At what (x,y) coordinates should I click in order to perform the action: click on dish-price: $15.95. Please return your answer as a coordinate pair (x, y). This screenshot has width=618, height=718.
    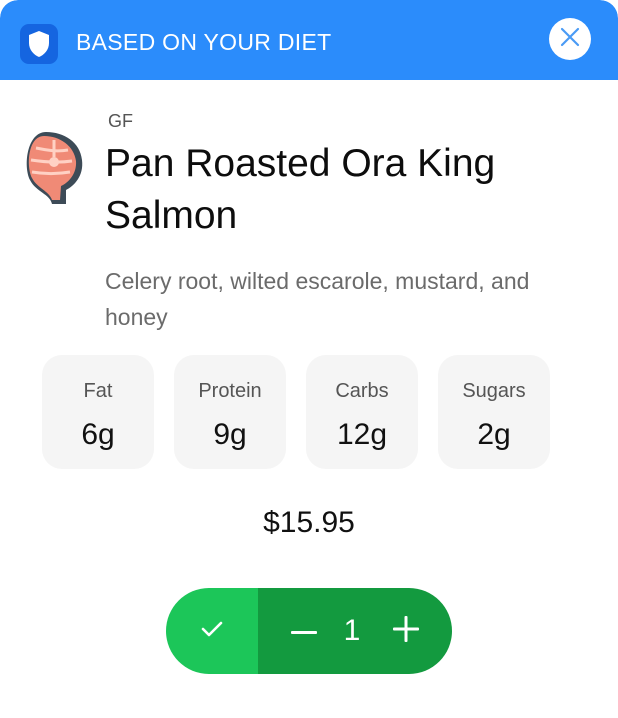
    Looking at the image, I should click on (309, 522).